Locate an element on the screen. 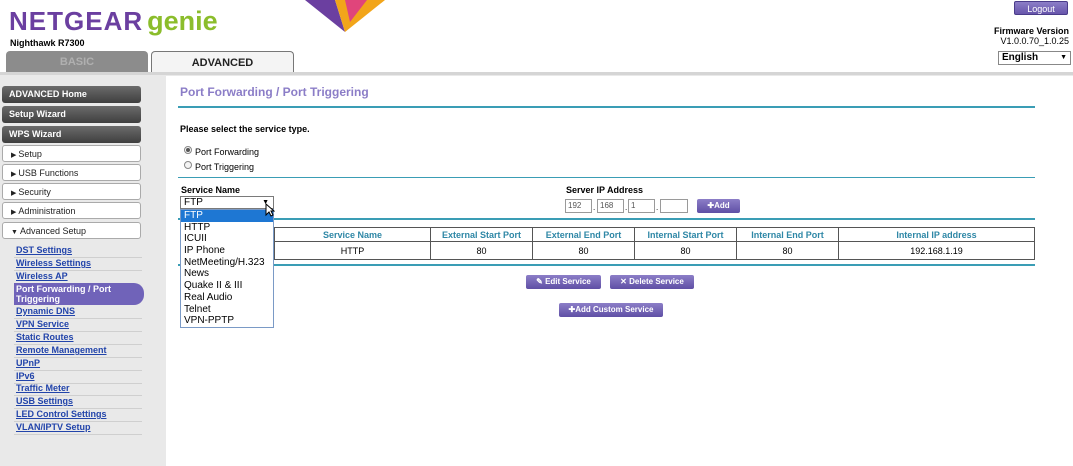 The width and height of the screenshot is (1073, 466). service-name-select: FTP ▼ is located at coordinates (227, 202).